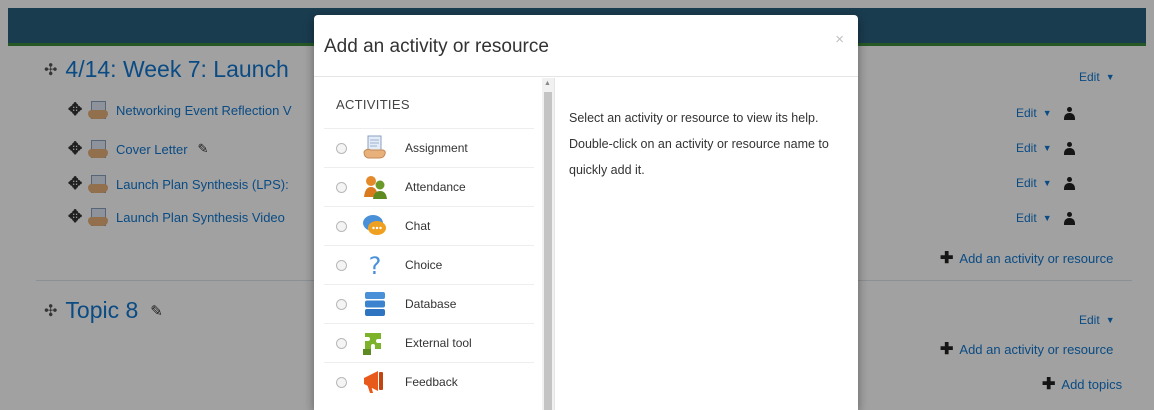  What do you see at coordinates (417, 226) in the screenshot?
I see `activity-option-label: Chat` at bounding box center [417, 226].